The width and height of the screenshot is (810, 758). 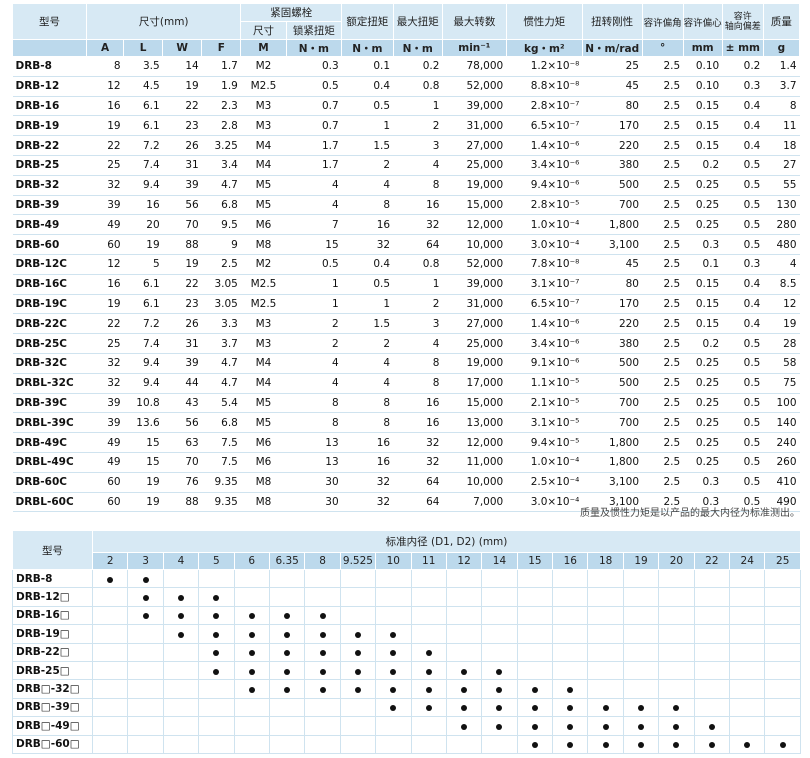 I want to click on model-cell: DRB□-49□, so click(x=52, y=726).